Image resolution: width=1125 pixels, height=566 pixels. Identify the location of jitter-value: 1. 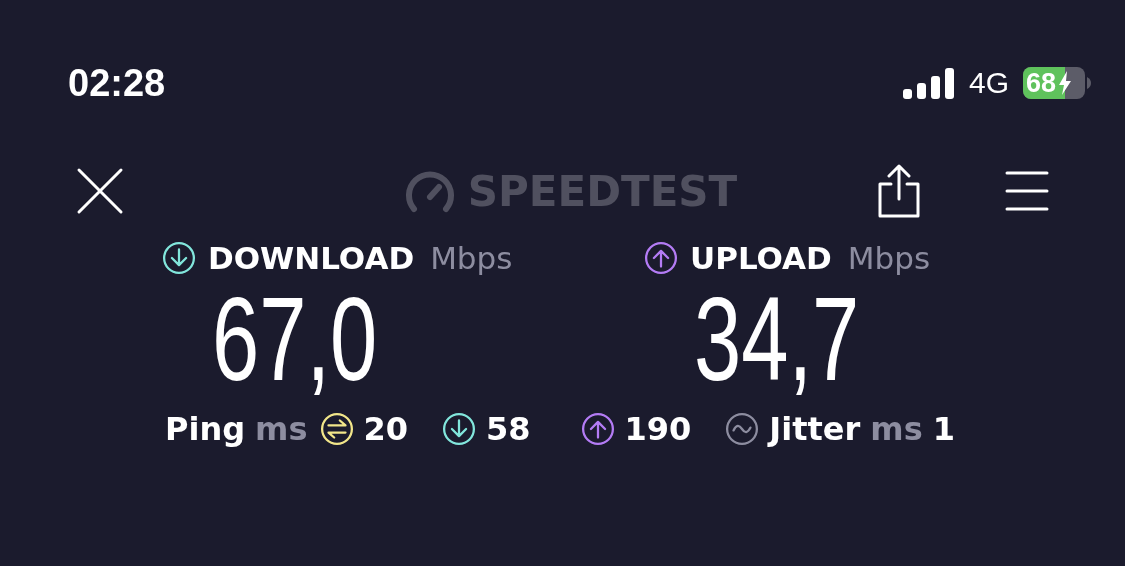
(943, 428).